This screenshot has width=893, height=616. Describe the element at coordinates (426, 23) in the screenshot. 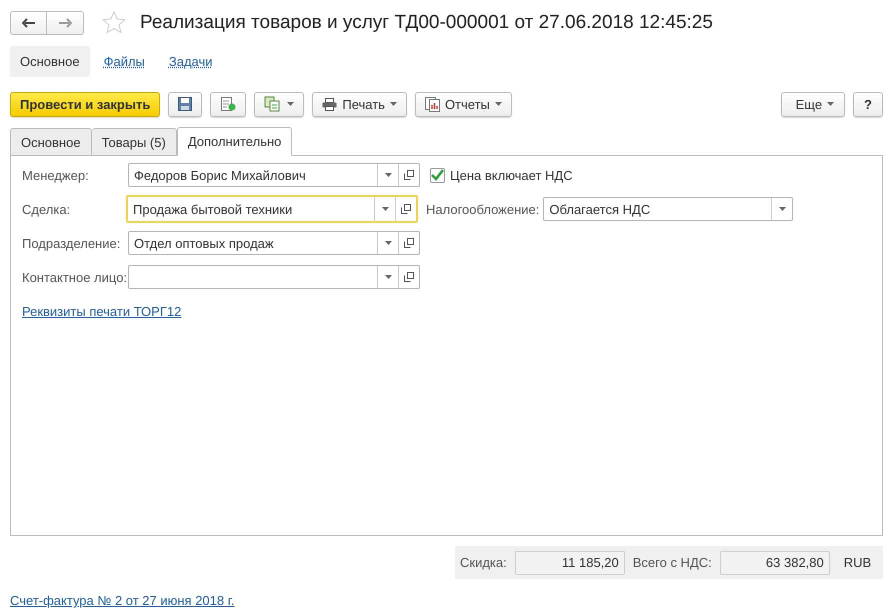

I see `window-title: Реализация товаров и услуг ТД00-000001 от 27.06.2018 12:45:25` at that location.